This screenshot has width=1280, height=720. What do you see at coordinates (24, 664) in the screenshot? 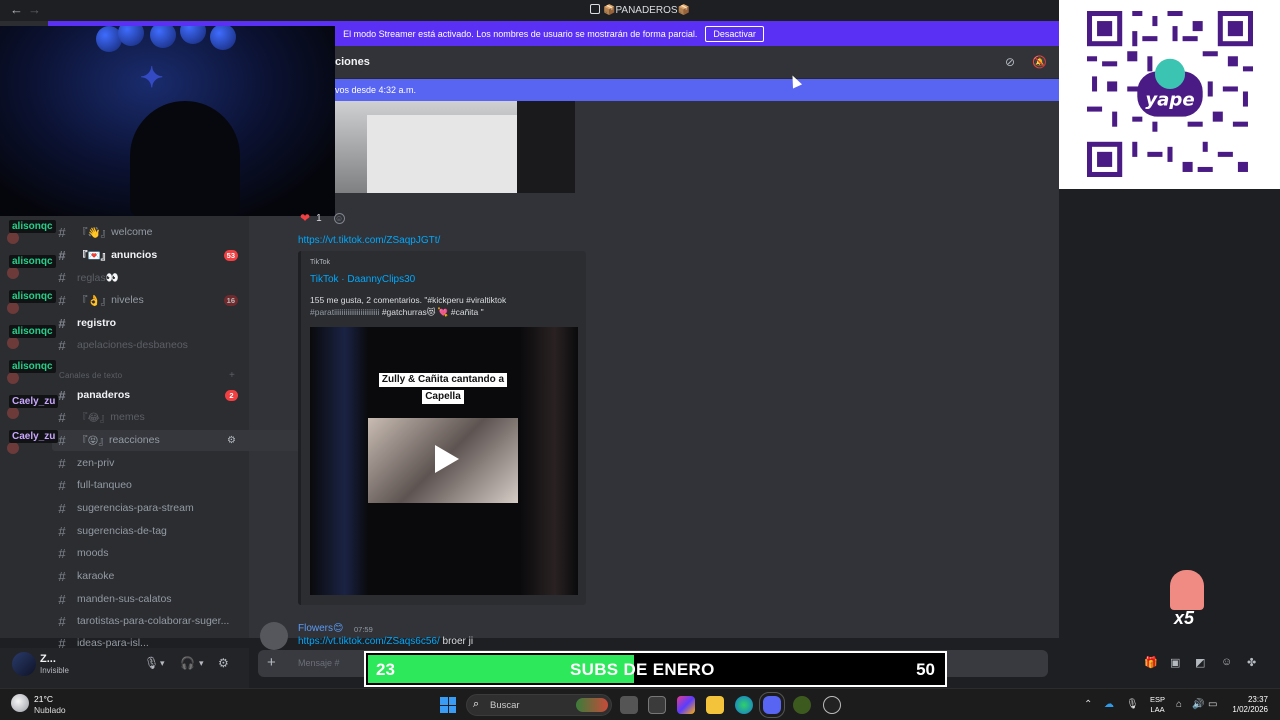
I see `user-avatar` at bounding box center [24, 664].